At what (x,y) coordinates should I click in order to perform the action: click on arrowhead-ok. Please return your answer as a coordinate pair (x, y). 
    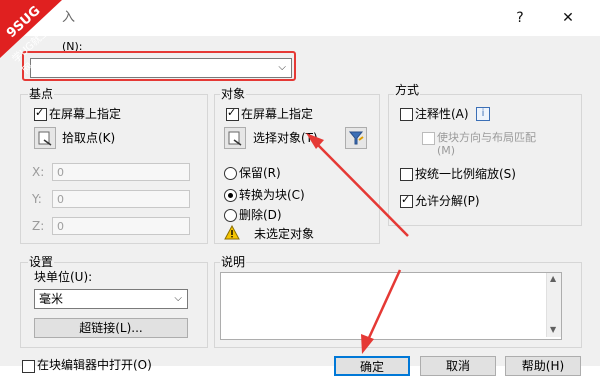
    Looking at the image, I should click on (367, 344).